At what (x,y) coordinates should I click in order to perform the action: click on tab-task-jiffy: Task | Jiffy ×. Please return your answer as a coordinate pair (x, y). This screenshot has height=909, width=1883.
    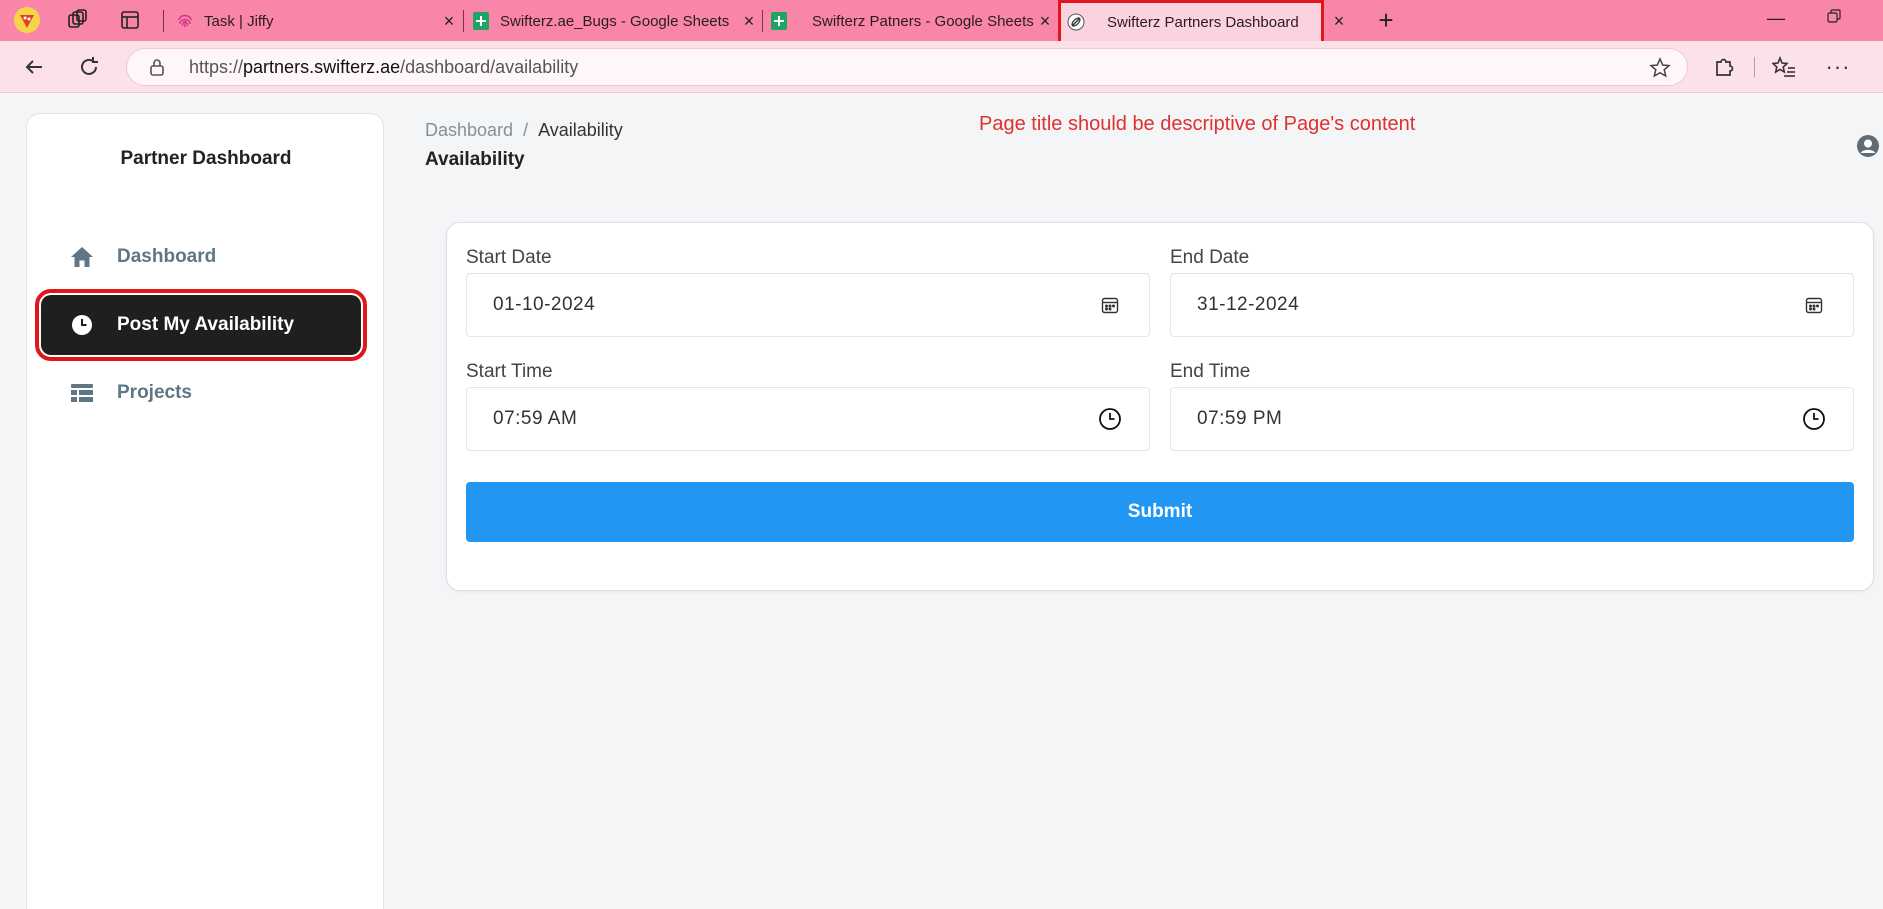
    Looking at the image, I should click on (315, 21).